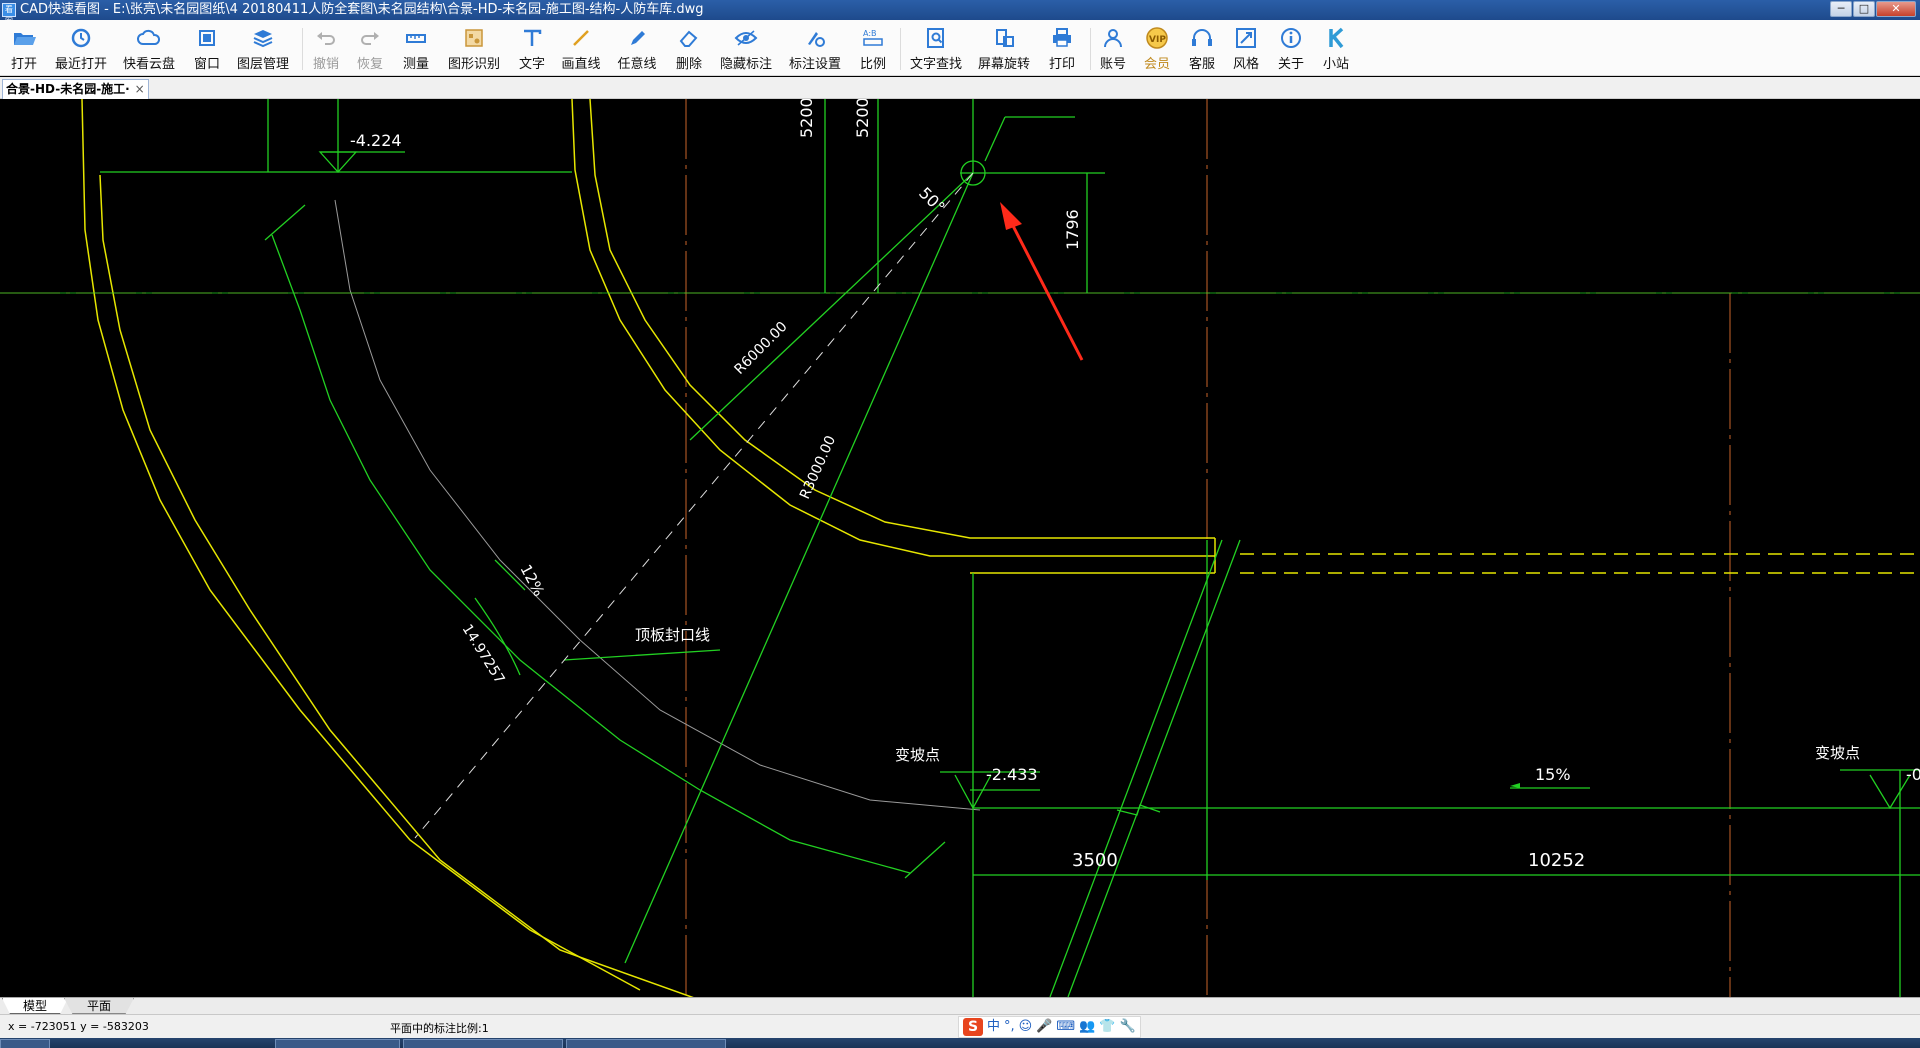 The width and height of the screenshot is (1920, 1048). I want to click on skin-icon: 👕, so click(1107, 1027).